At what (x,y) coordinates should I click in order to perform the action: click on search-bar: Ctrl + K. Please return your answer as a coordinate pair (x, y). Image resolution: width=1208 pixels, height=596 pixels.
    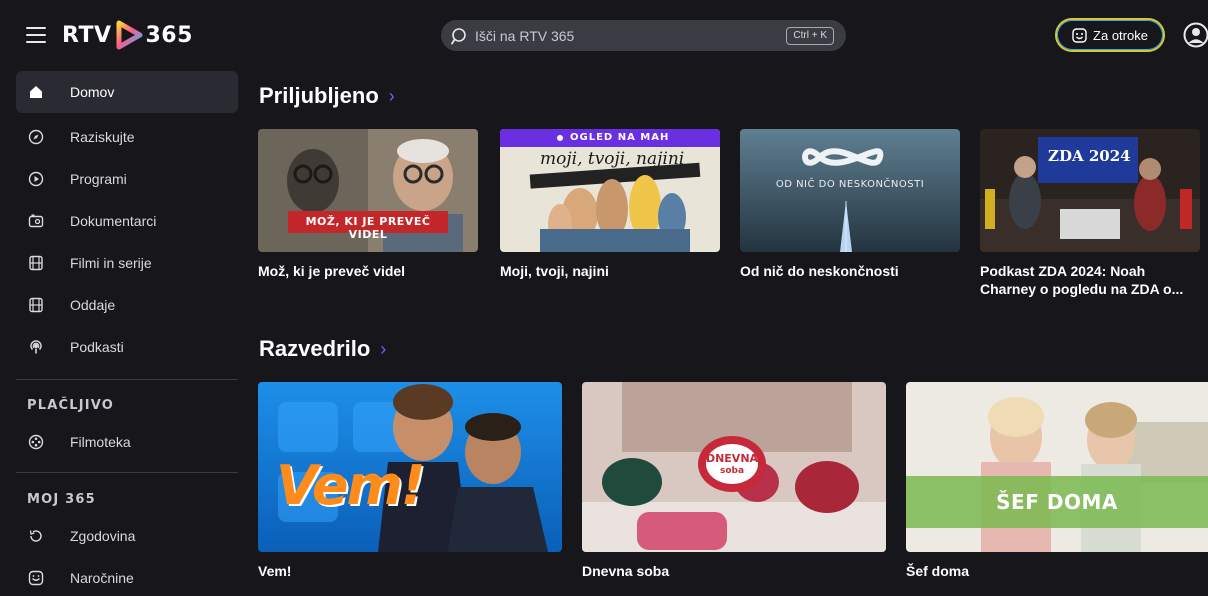
    Looking at the image, I should click on (643, 35).